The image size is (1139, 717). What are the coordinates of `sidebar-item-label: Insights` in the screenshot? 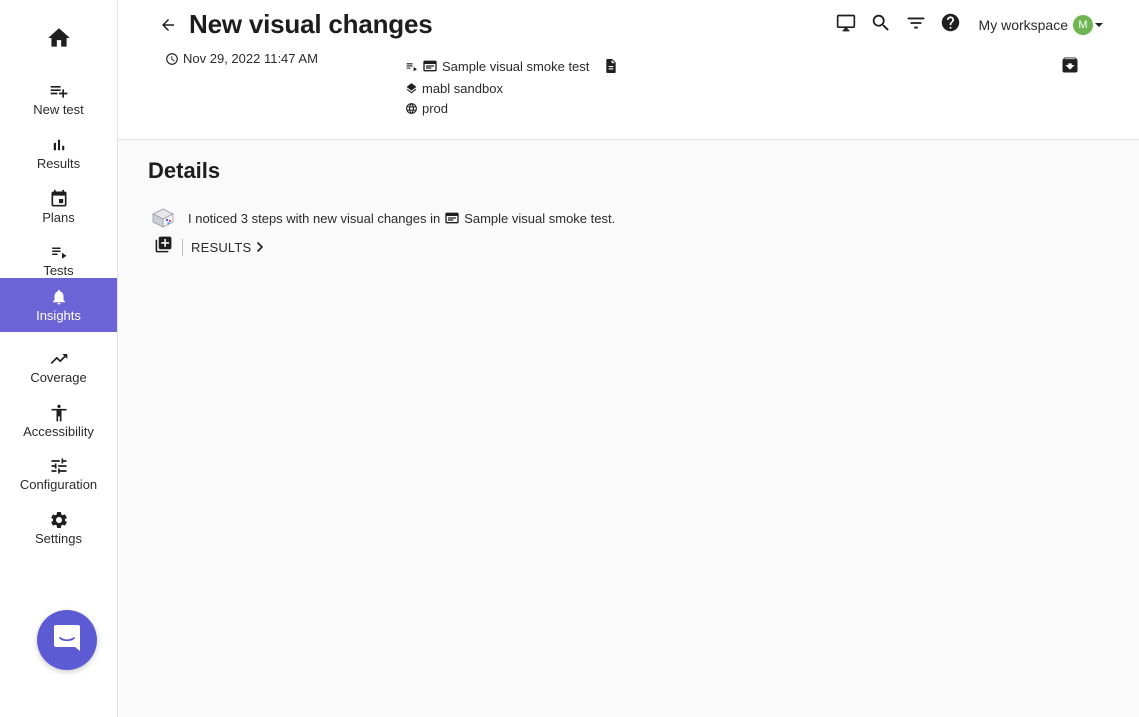 It's located at (58, 315).